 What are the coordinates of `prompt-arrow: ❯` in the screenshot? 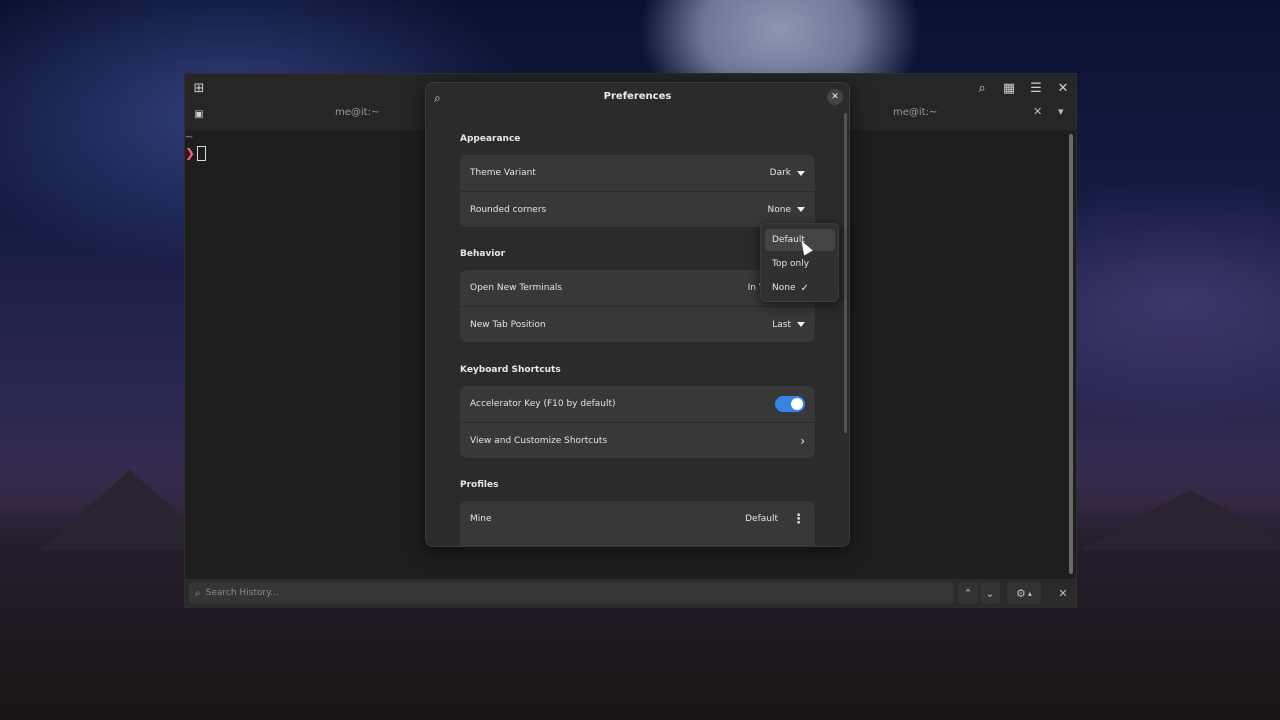 It's located at (190, 153).